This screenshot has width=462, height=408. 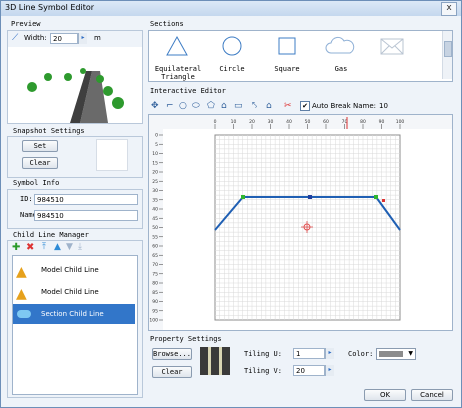 I want to click on left-tick-label: 30, so click(x=155, y=191).